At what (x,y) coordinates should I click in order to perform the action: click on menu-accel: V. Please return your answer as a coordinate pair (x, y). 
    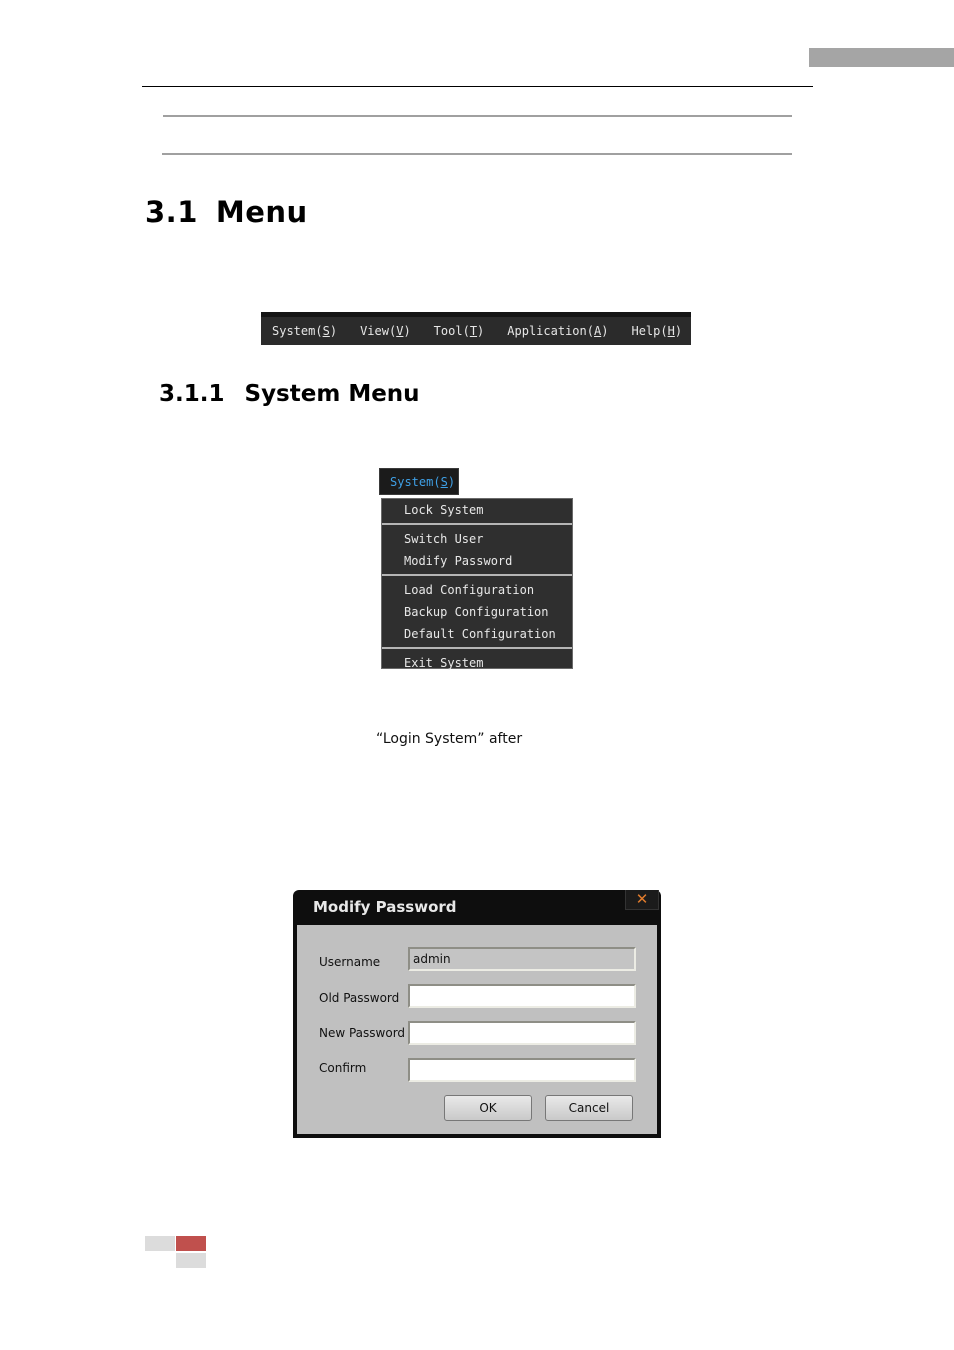
    Looking at the image, I should click on (400, 331).